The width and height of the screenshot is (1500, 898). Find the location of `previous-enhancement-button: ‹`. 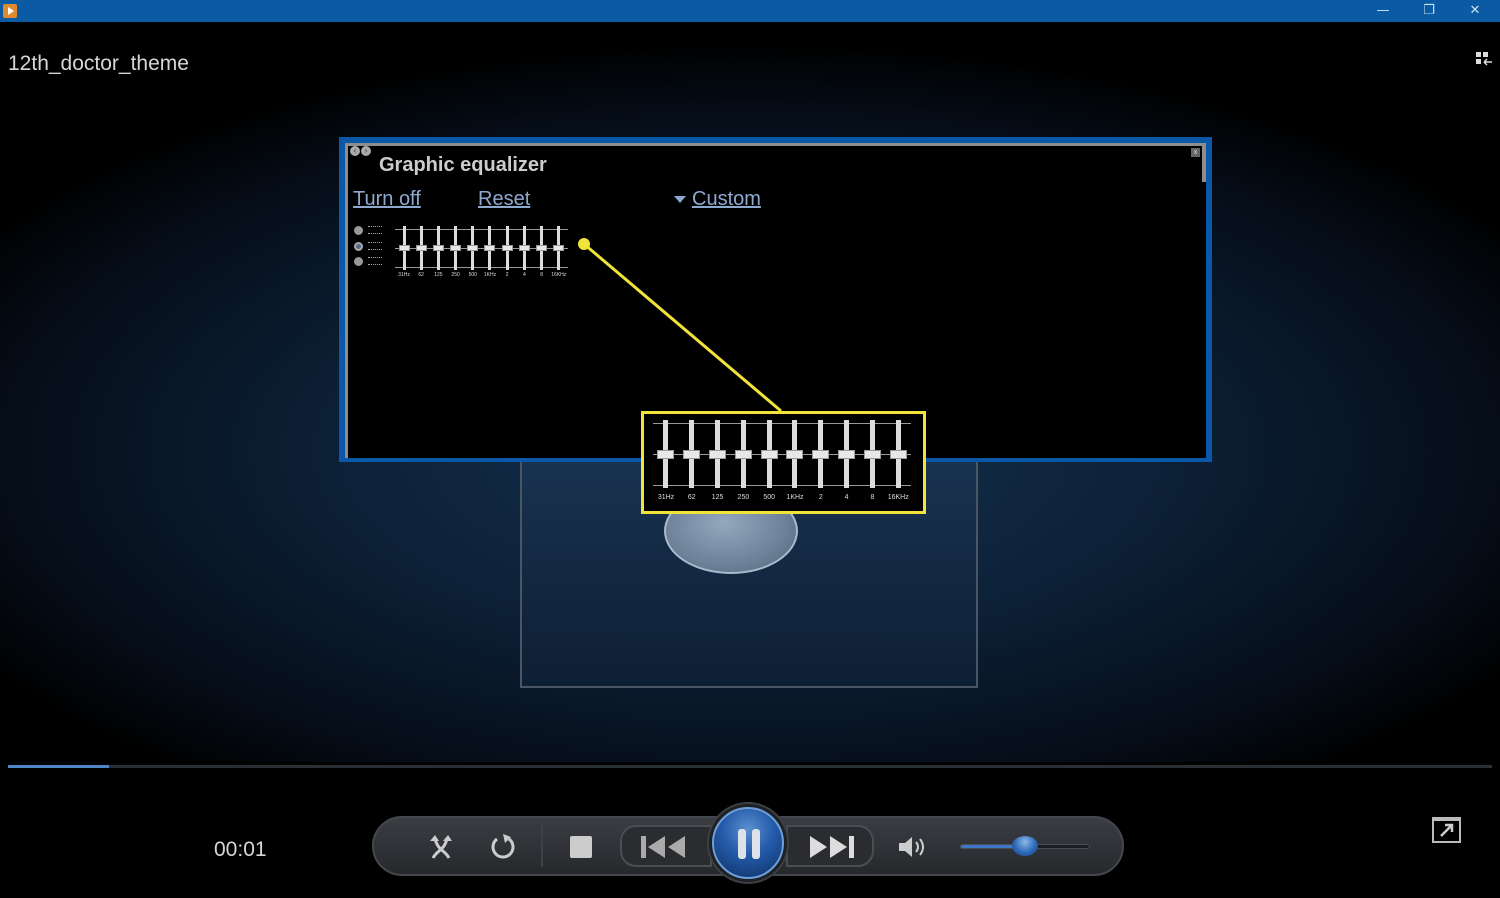

previous-enhancement-button: ‹ is located at coordinates (355, 151).